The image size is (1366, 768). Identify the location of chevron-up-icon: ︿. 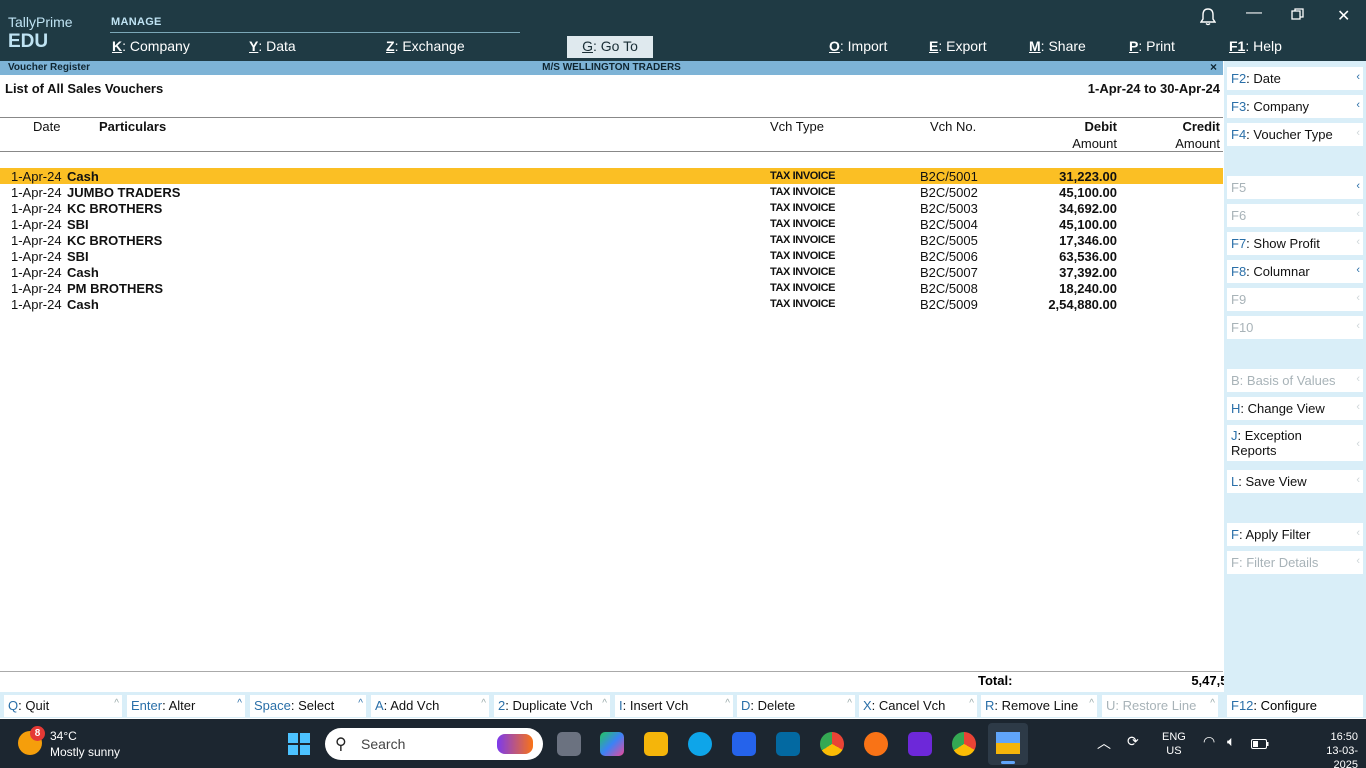
(1104, 743).